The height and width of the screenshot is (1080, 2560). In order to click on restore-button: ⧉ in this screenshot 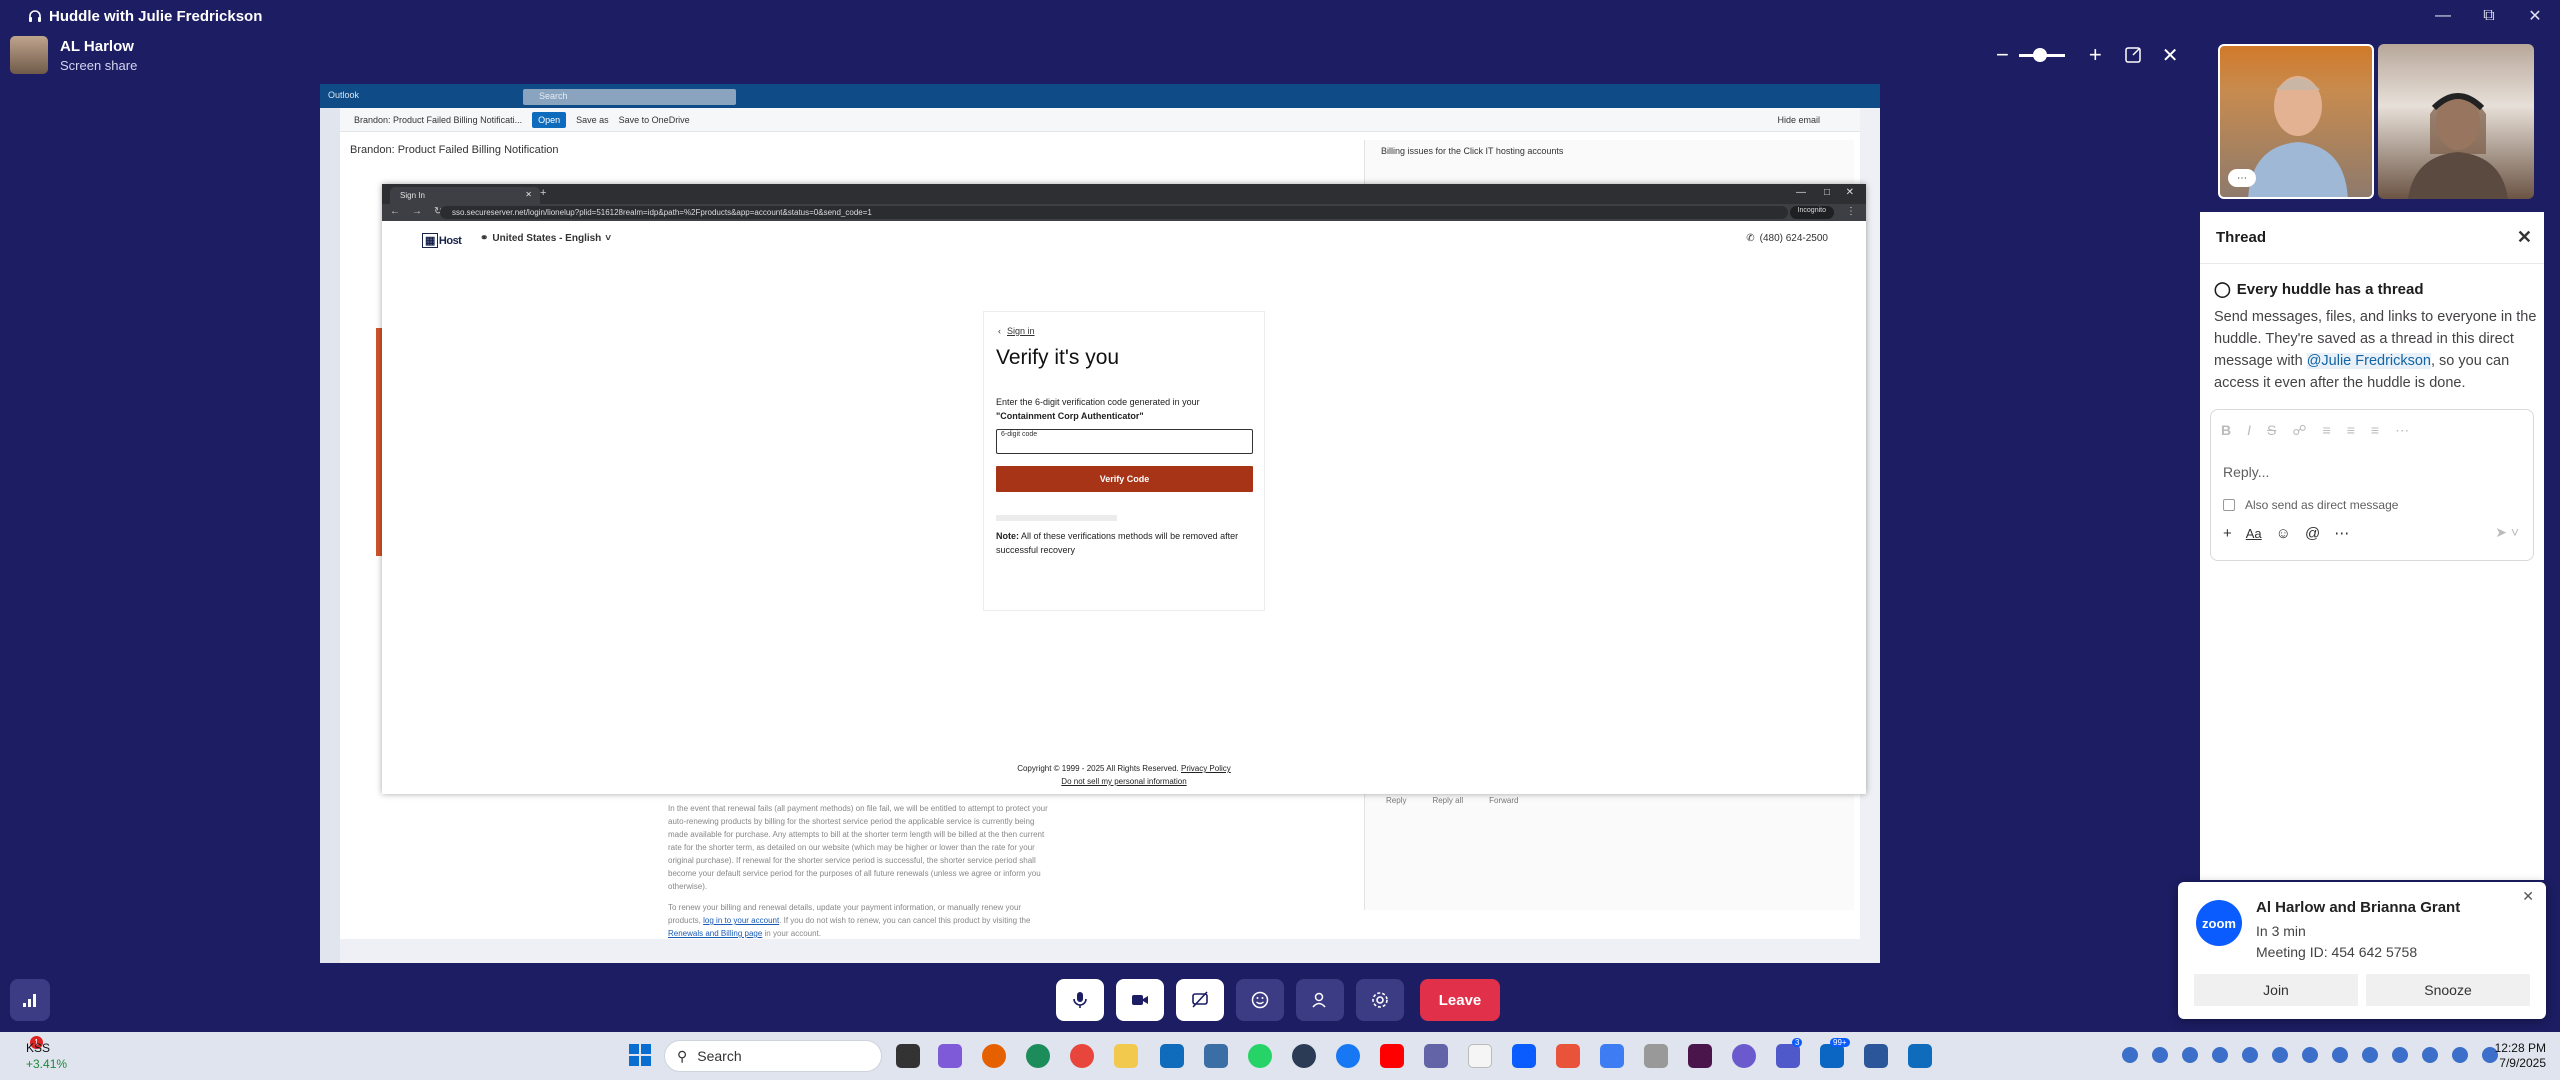, I will do `click(2489, 16)`.